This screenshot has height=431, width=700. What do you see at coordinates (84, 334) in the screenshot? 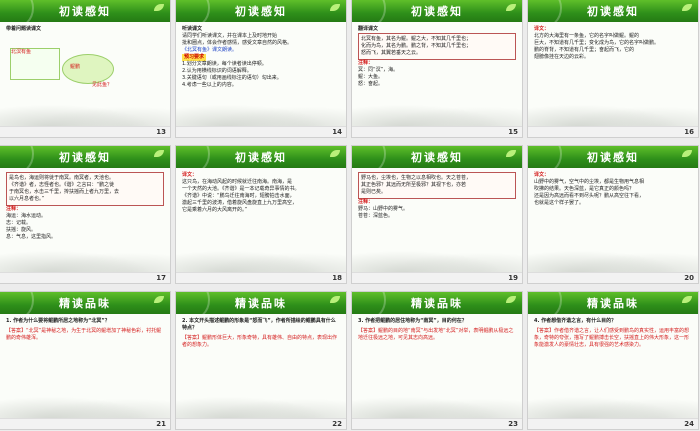
I see `answer-text: 【答案】“北冥”是神秘之地，为生于北冥的鲲增加了神秘色彩，衬托鲲鹏的奇伟雄浑。` at bounding box center [84, 334].